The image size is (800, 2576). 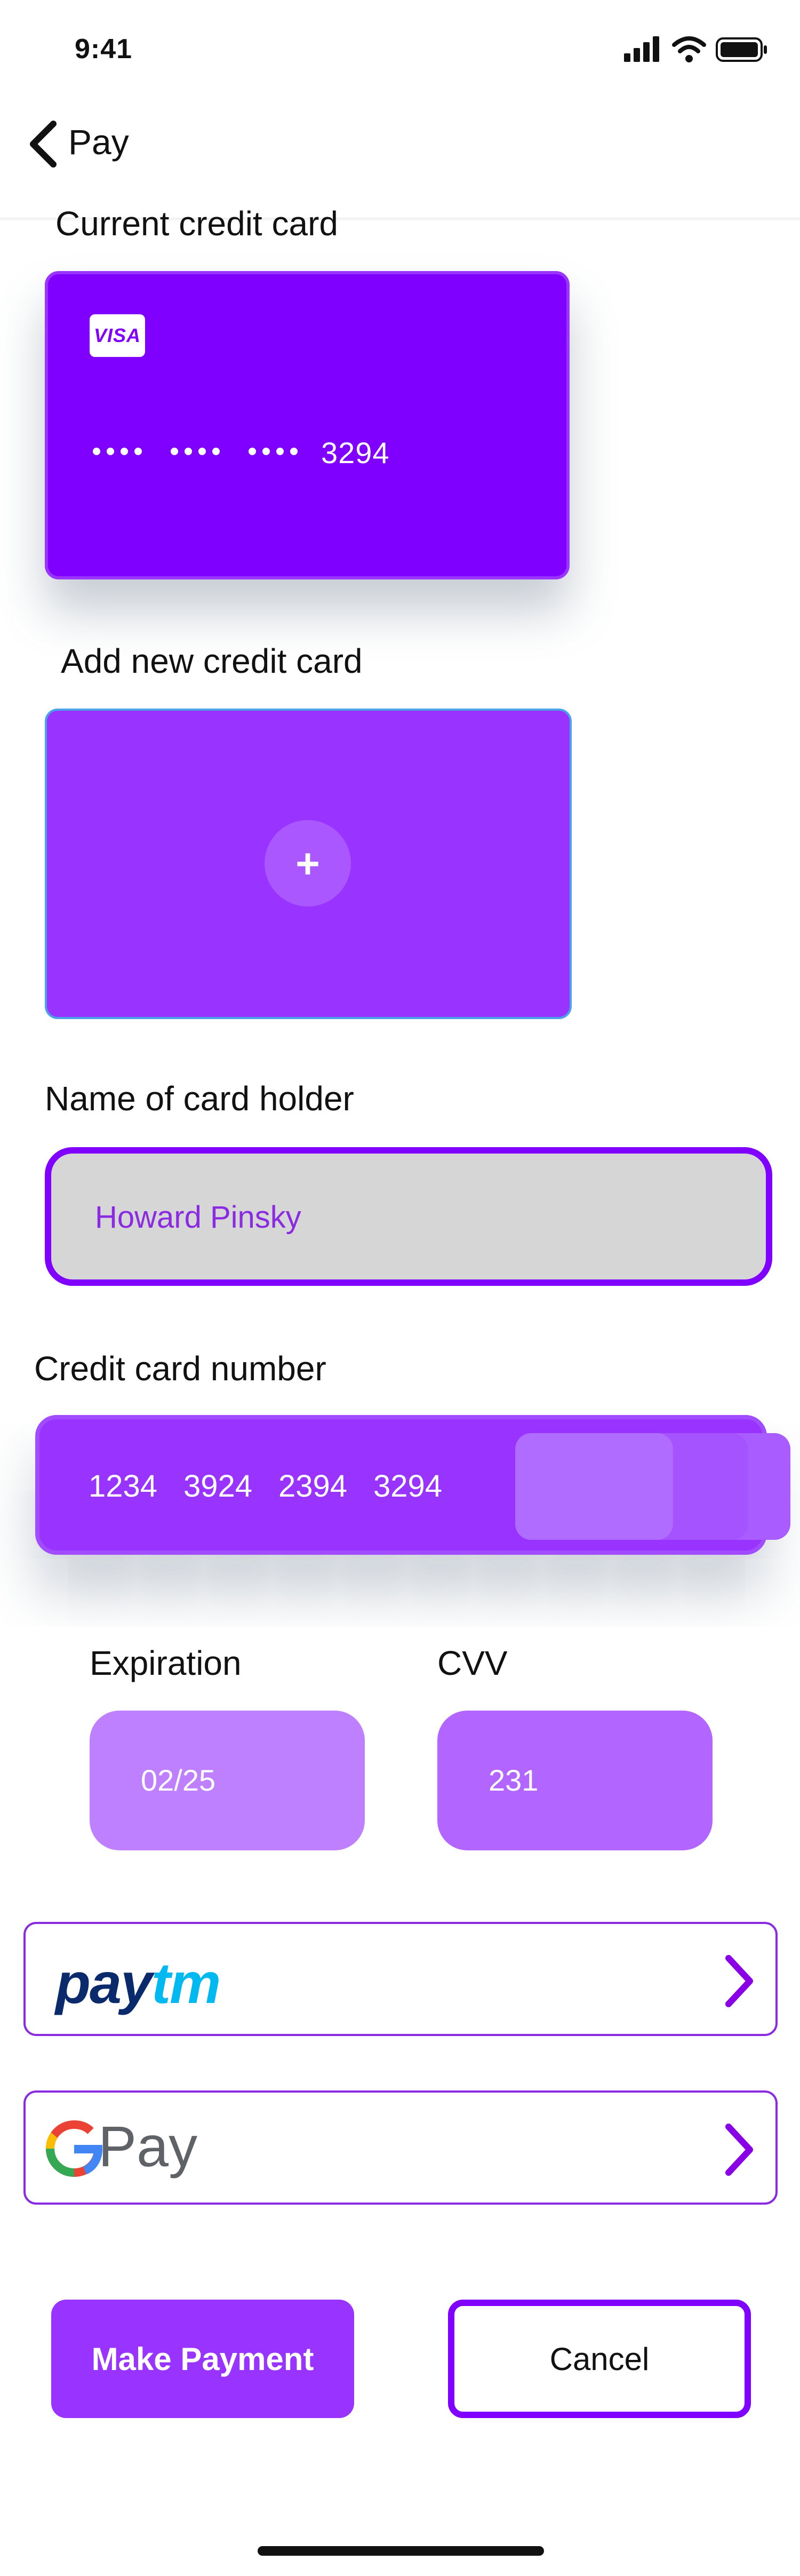 I want to click on gpay-logo-text: Pay, so click(x=148, y=2146).